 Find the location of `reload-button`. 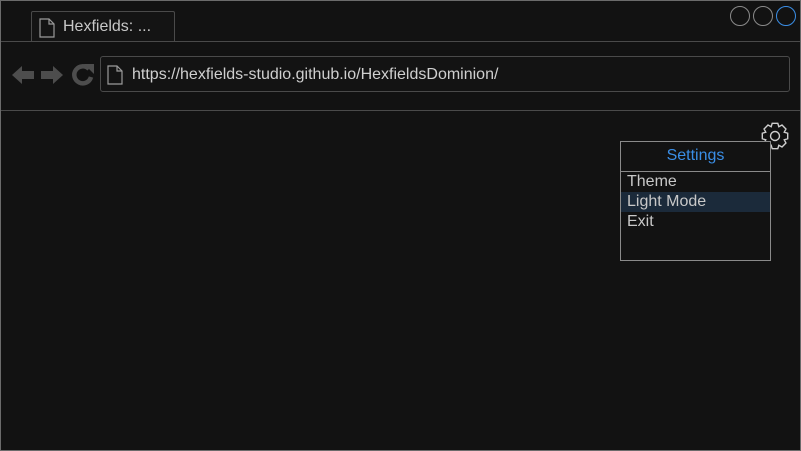

reload-button is located at coordinates (83, 75).